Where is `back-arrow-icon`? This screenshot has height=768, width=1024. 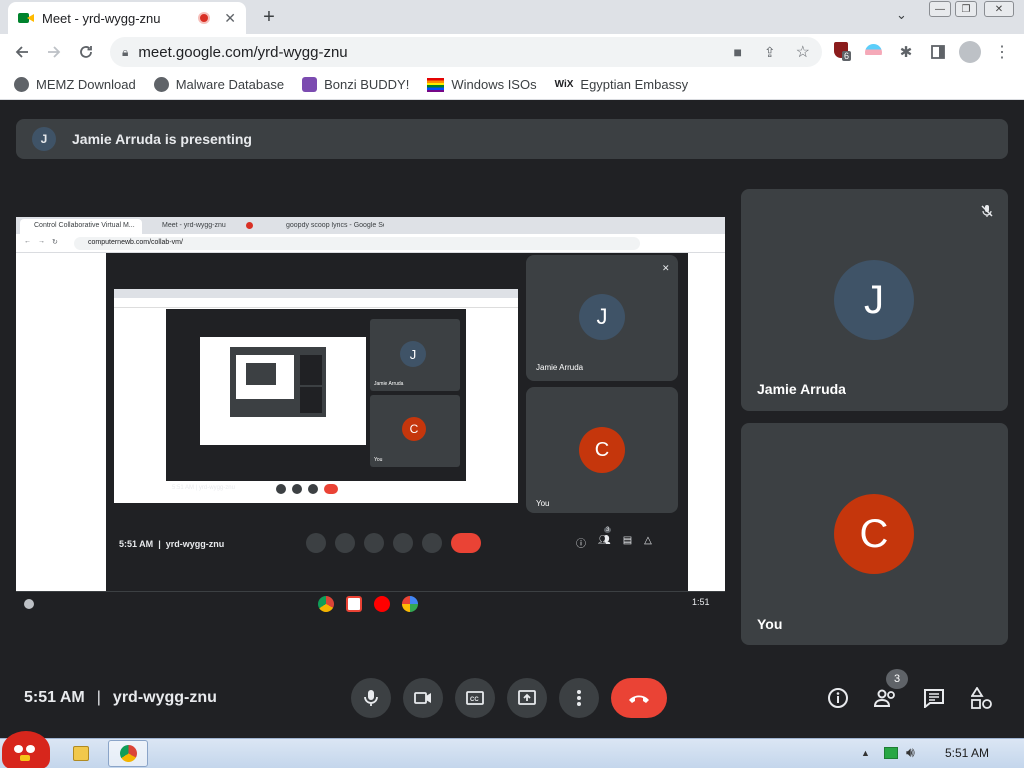
back-arrow-icon is located at coordinates (22, 52).